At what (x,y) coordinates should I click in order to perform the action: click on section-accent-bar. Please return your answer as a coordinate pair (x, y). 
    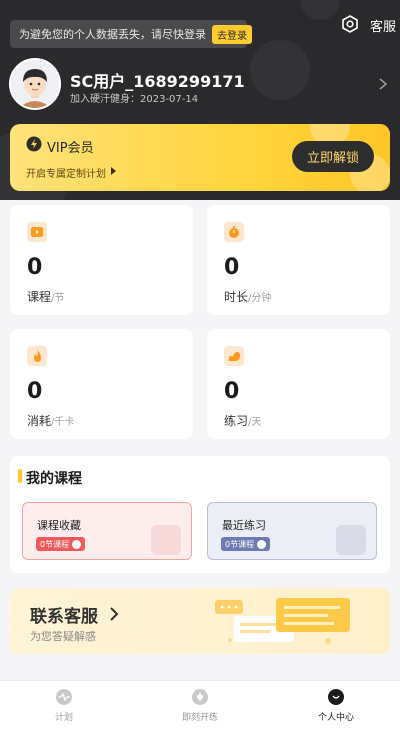
    Looking at the image, I should click on (20, 476).